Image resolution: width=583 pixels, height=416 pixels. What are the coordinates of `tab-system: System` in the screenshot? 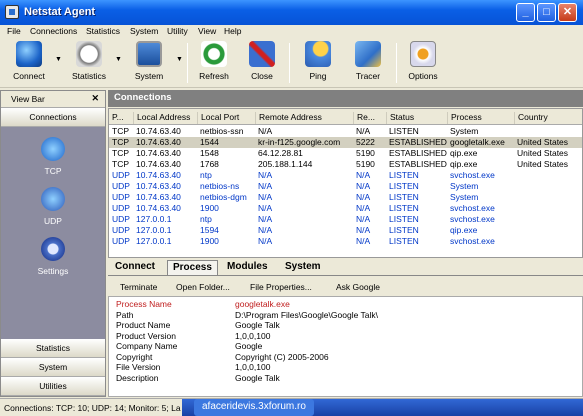 It's located at (303, 267).